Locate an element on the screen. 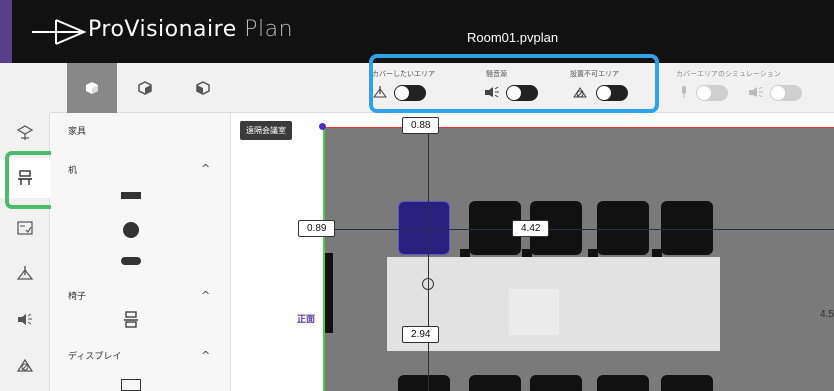 The image size is (834, 391). table-center-marker is located at coordinates (534, 312).